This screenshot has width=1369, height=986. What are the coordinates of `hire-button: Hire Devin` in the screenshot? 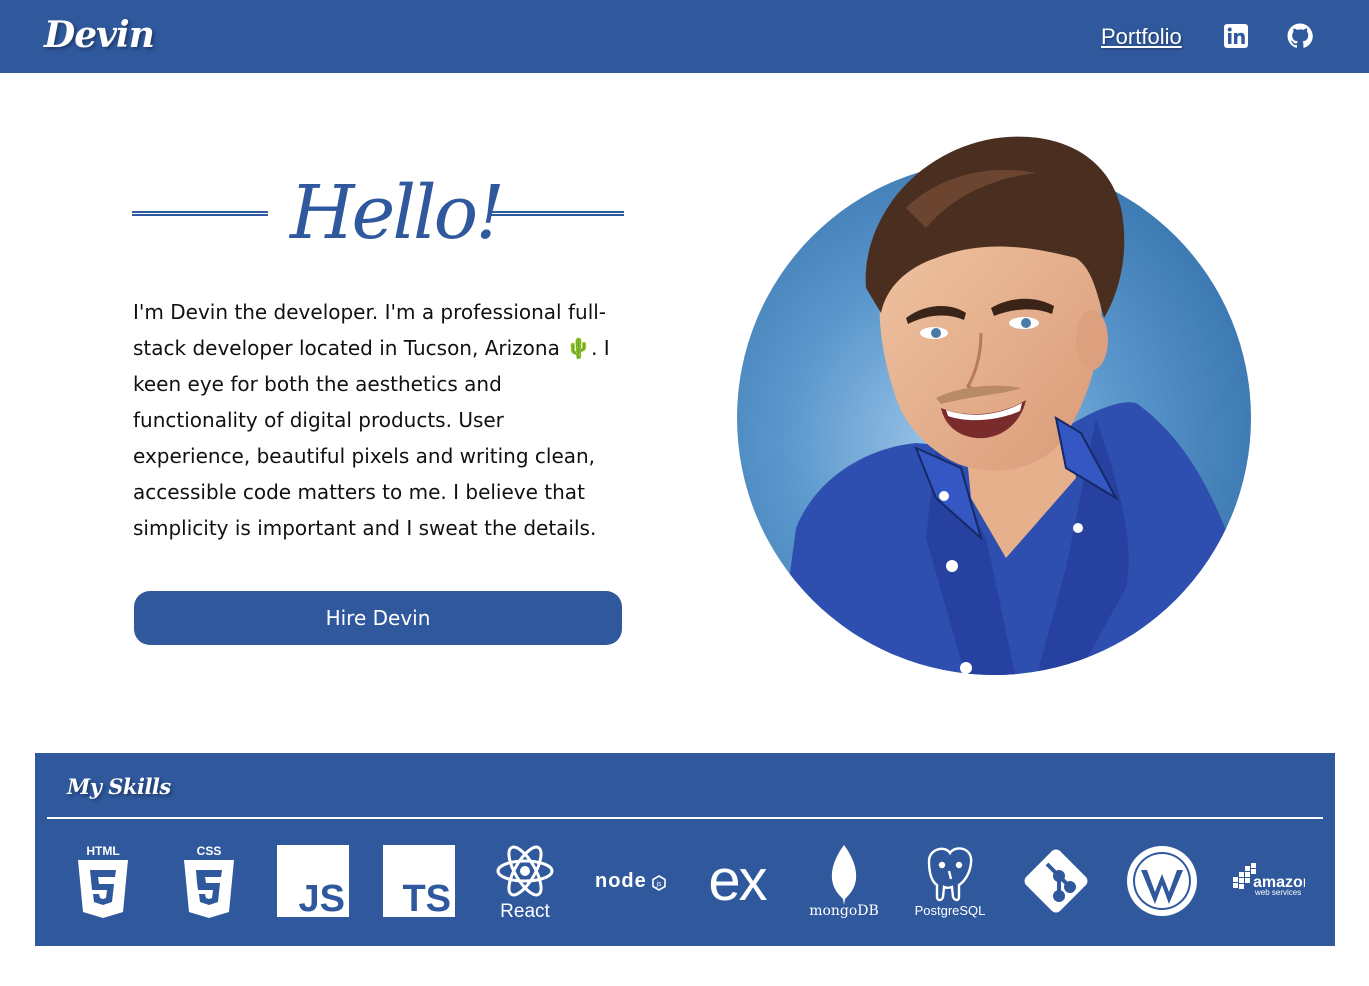 It's located at (378, 618).